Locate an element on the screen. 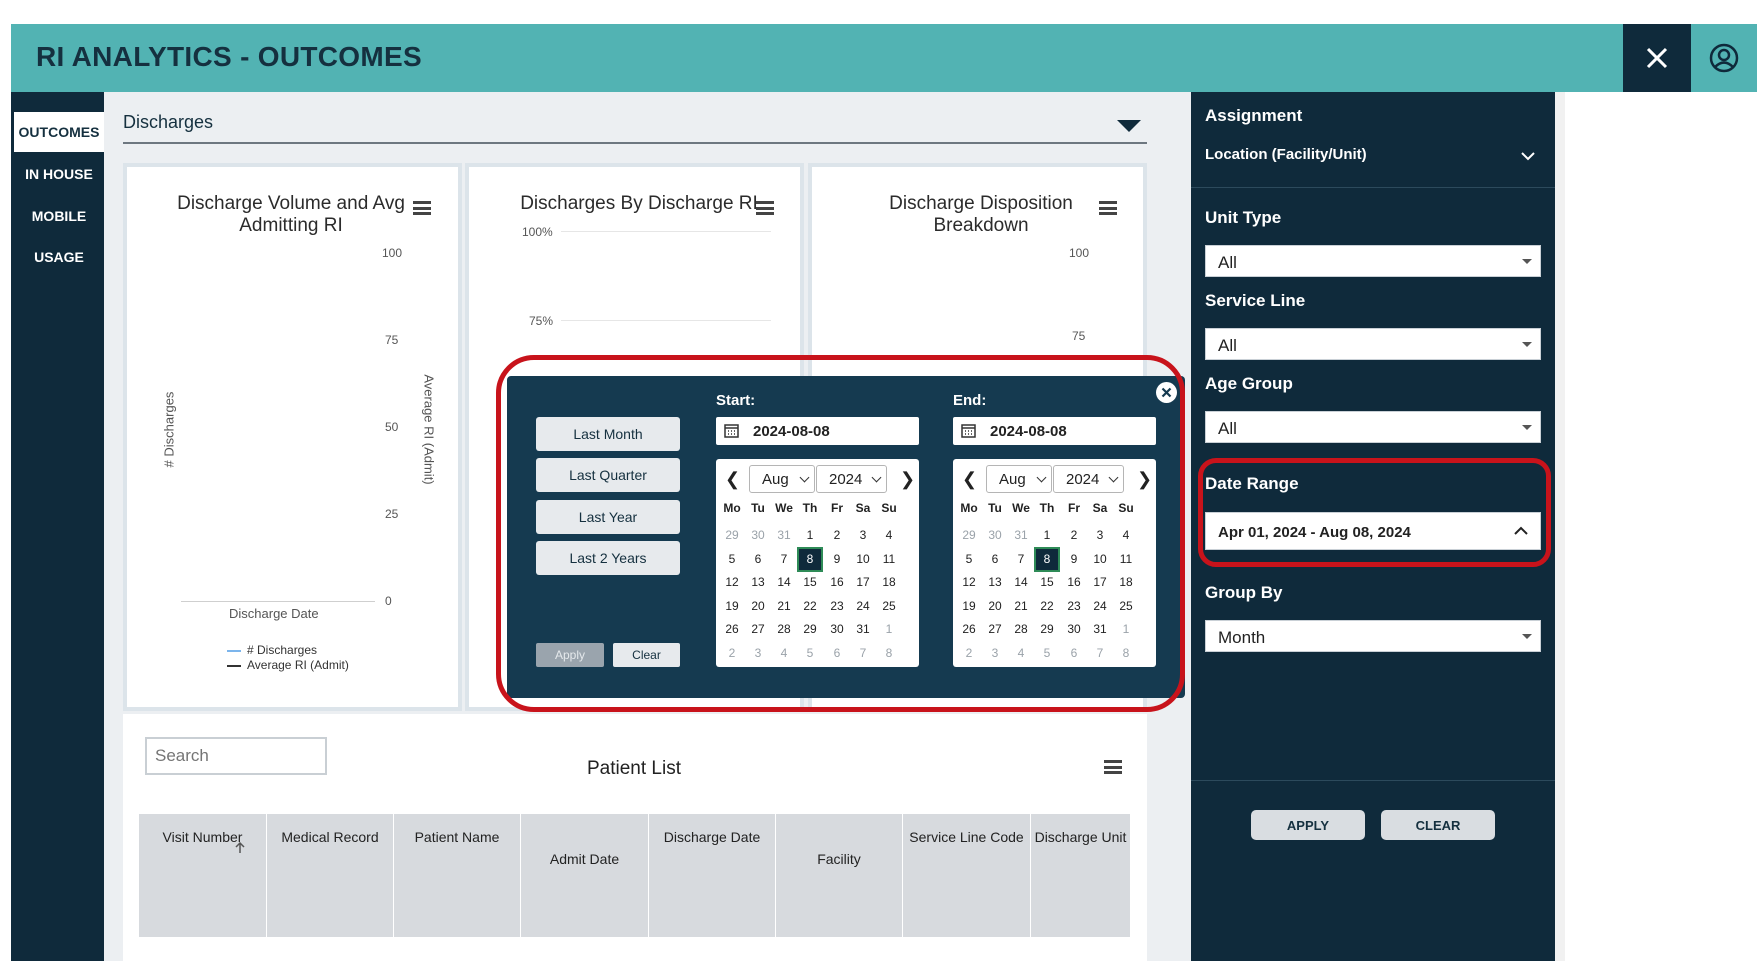  section-divider is located at coordinates (635, 143).